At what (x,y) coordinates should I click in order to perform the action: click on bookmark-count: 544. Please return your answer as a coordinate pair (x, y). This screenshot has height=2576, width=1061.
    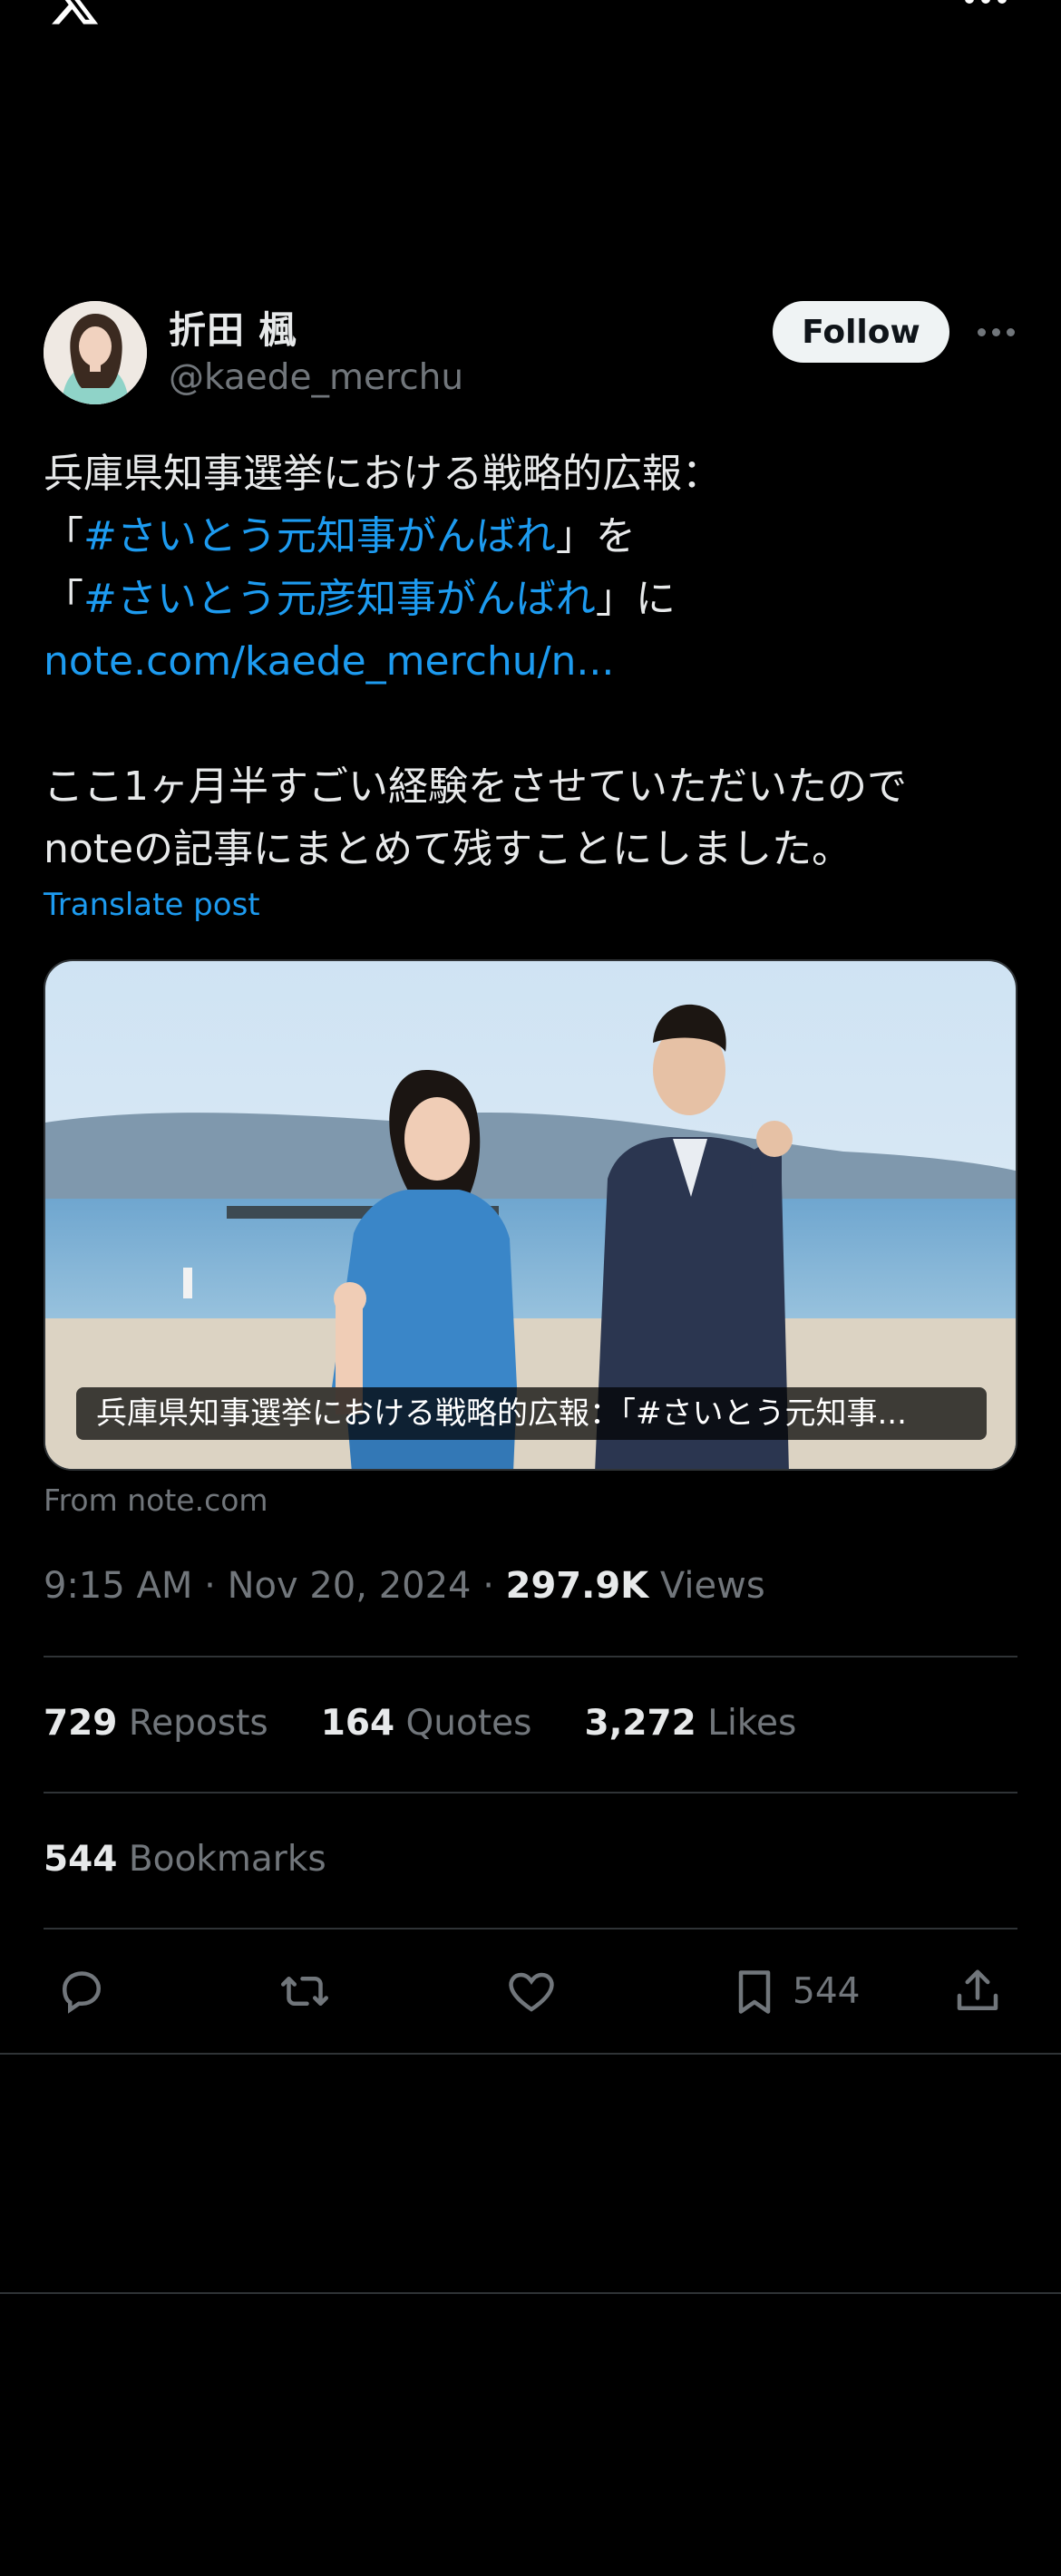
    Looking at the image, I should click on (827, 1991).